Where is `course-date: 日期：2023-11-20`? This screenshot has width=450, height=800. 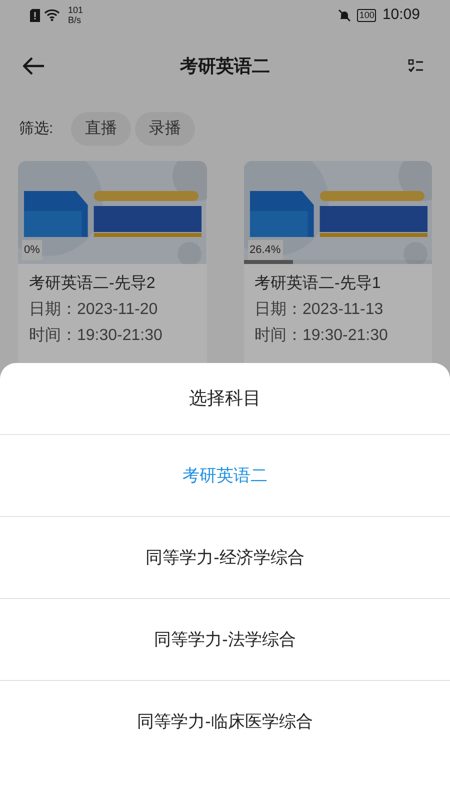
course-date: 日期：2023-11-20 is located at coordinates (94, 310).